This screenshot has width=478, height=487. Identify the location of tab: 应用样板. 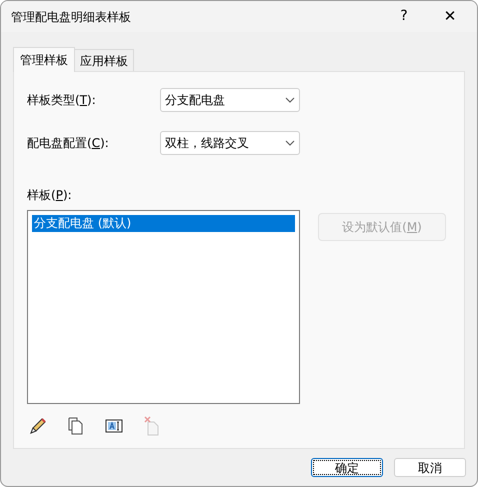
(104, 60).